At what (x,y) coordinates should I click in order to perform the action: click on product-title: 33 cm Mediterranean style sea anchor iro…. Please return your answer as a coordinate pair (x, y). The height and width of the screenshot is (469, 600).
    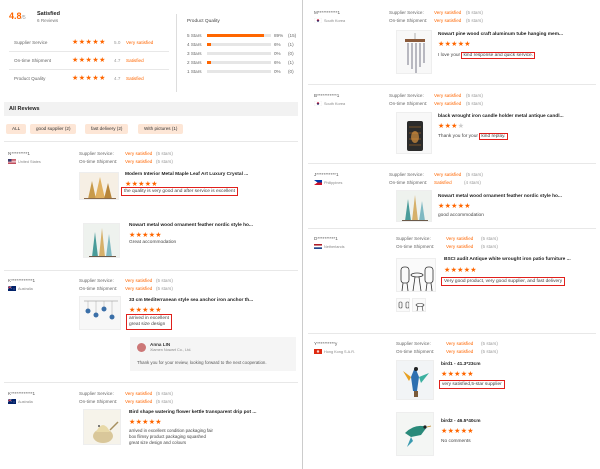
    Looking at the image, I should click on (191, 300).